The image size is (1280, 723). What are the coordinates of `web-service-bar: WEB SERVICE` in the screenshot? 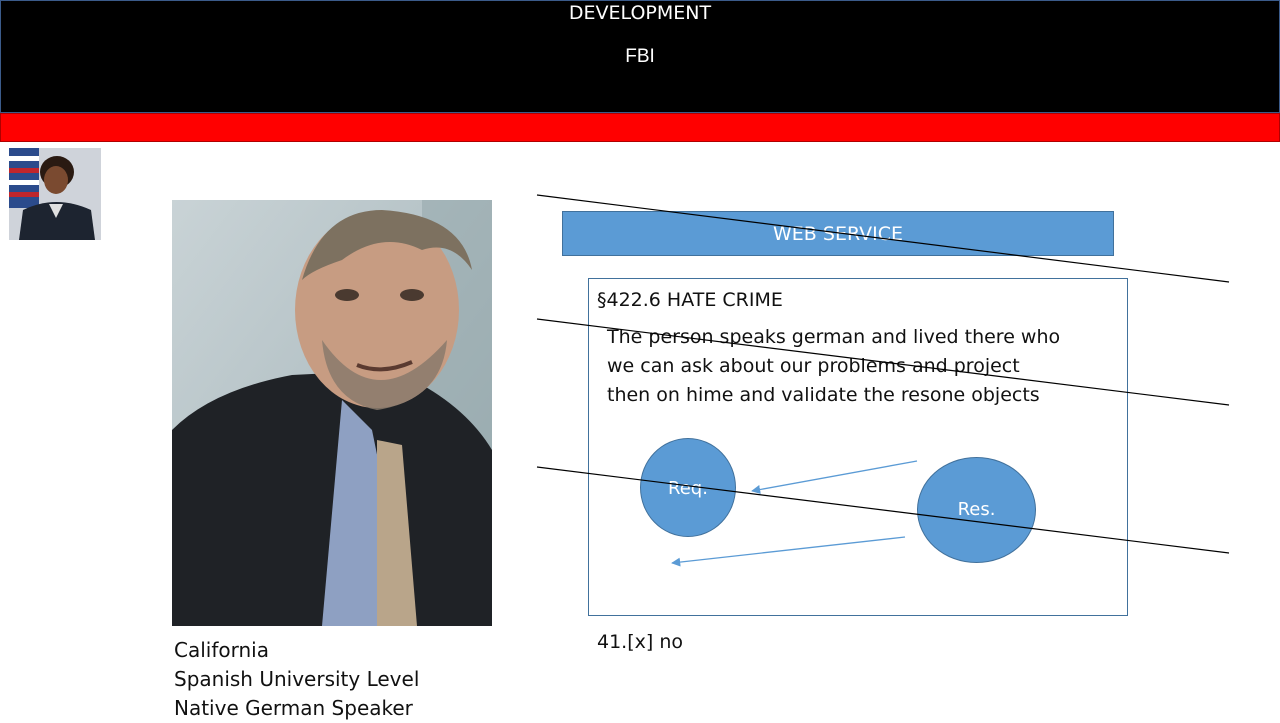 It's located at (838, 233).